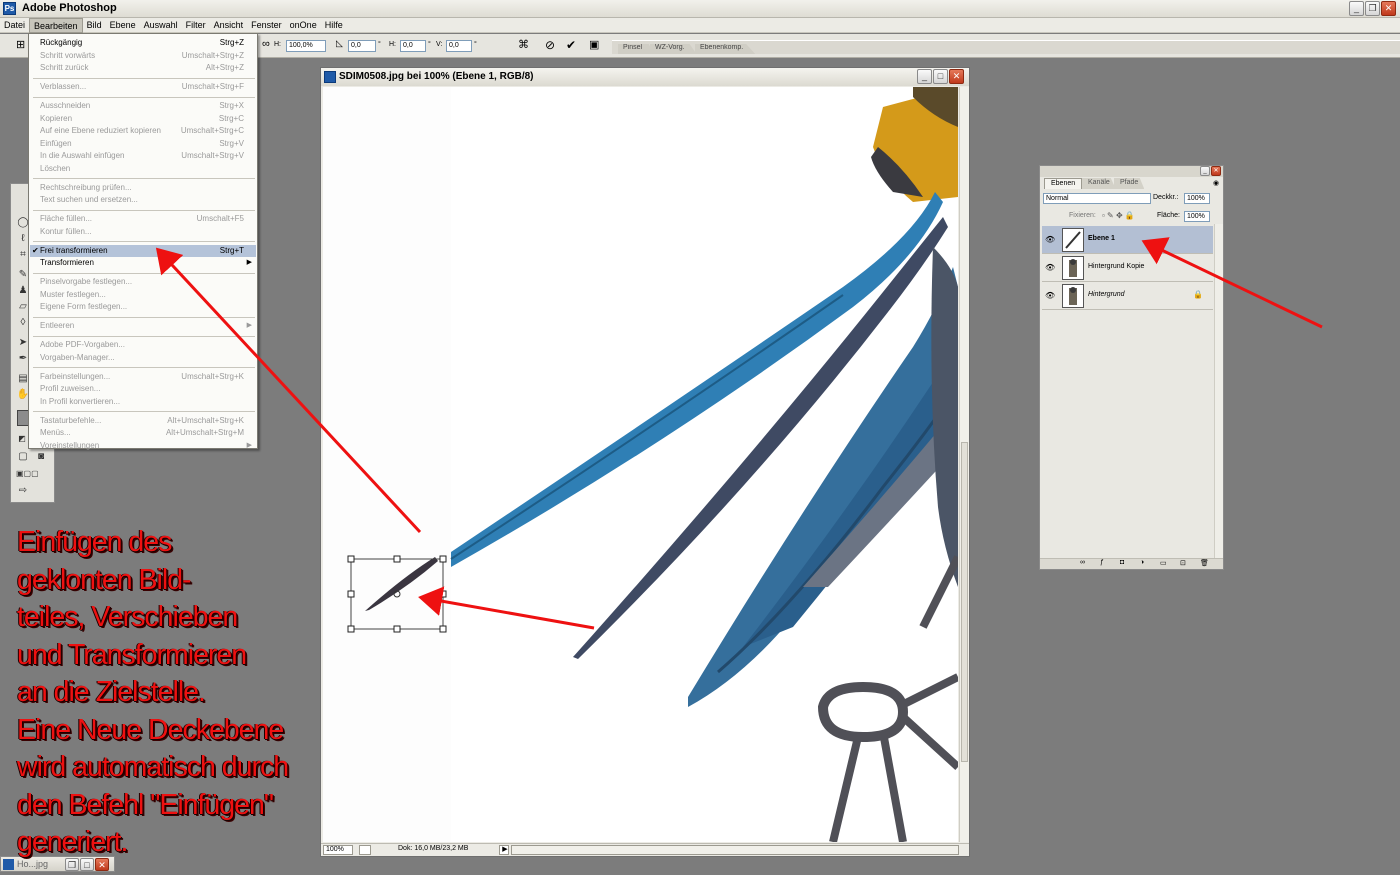 Image resolution: width=1400 pixels, height=875 pixels. Describe the element at coordinates (413, 46) in the screenshot. I see `hskew-field: 0,0` at that location.